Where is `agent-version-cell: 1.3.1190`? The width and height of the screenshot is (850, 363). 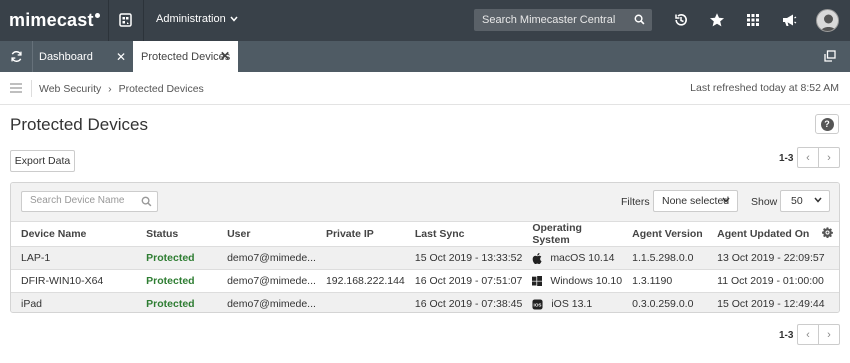
agent-version-cell: 1.3.1190 is located at coordinates (665, 281).